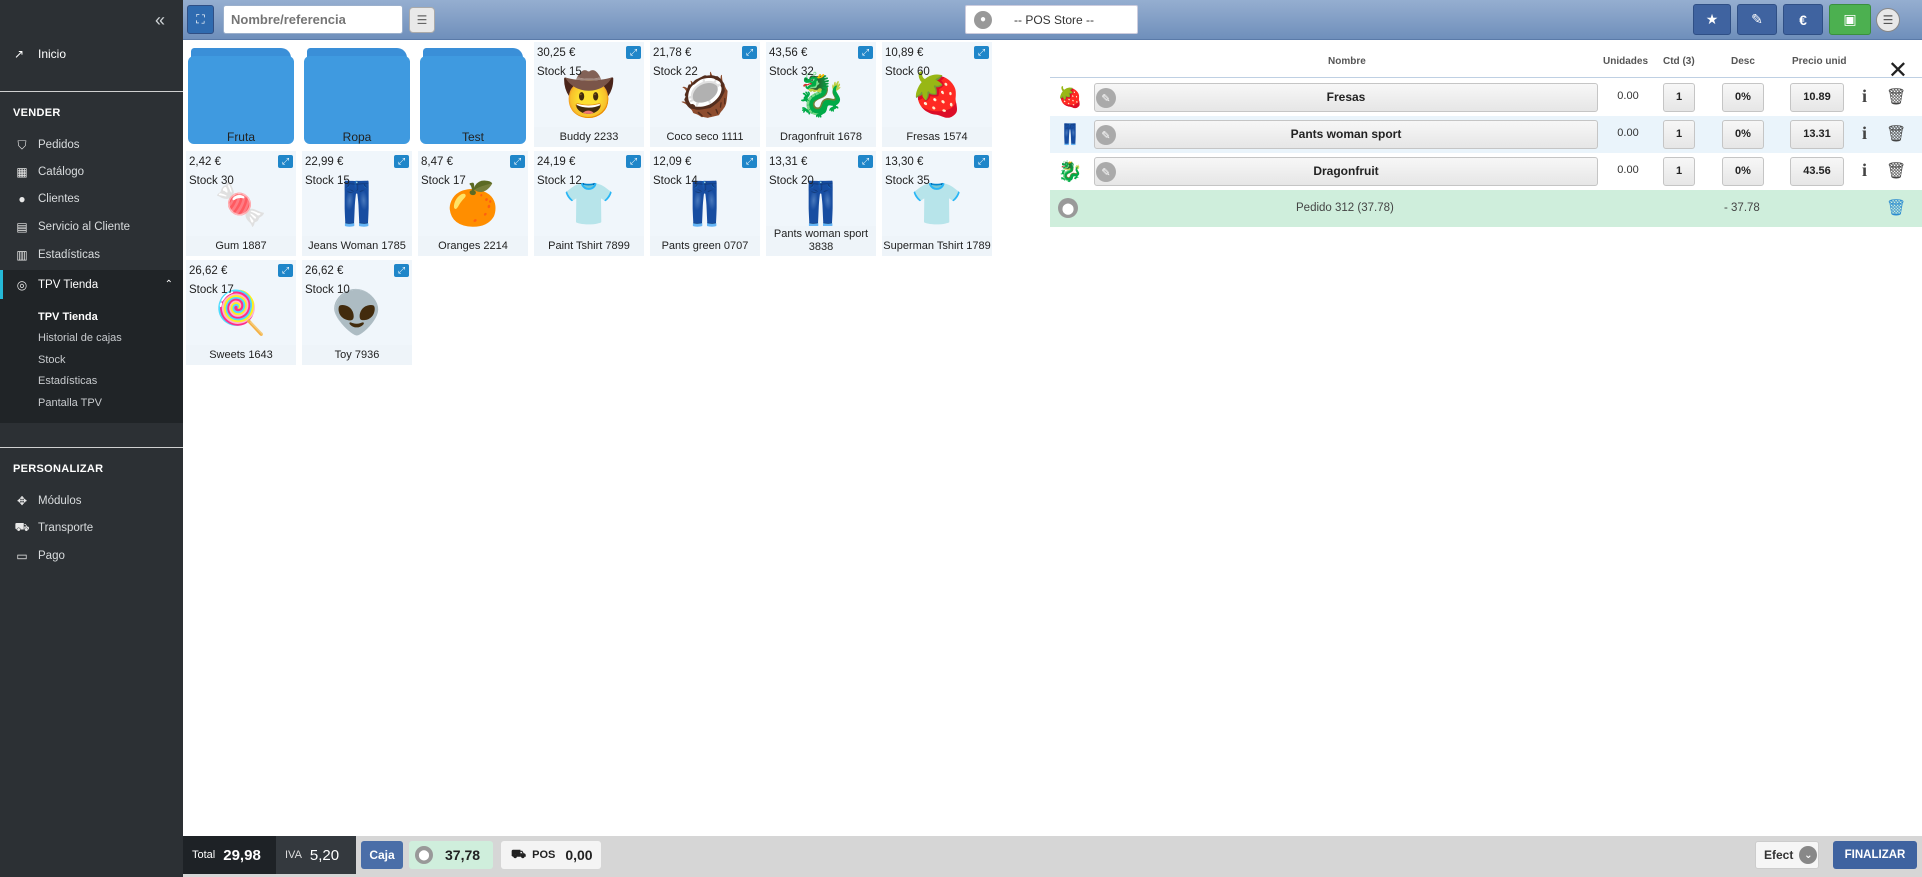 The image size is (1922, 877). What do you see at coordinates (1346, 171) in the screenshot?
I see `cart-item-name: Dragonfruit` at bounding box center [1346, 171].